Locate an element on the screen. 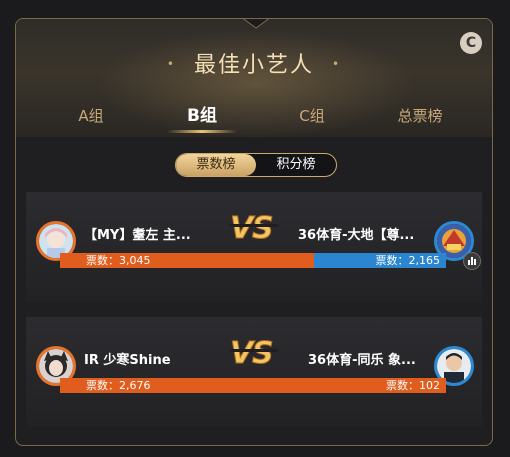 The image size is (510, 457). right-vote-count: 票数：102 is located at coordinates (413, 385).